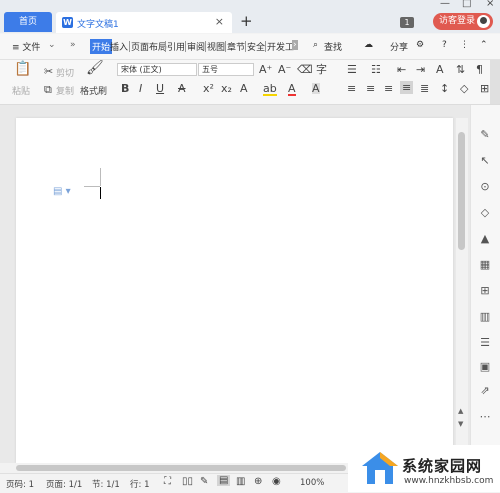 The width and height of the screenshot is (500, 493). Describe the element at coordinates (368, 45) in the screenshot. I see `cloud-icon: ☁` at that location.